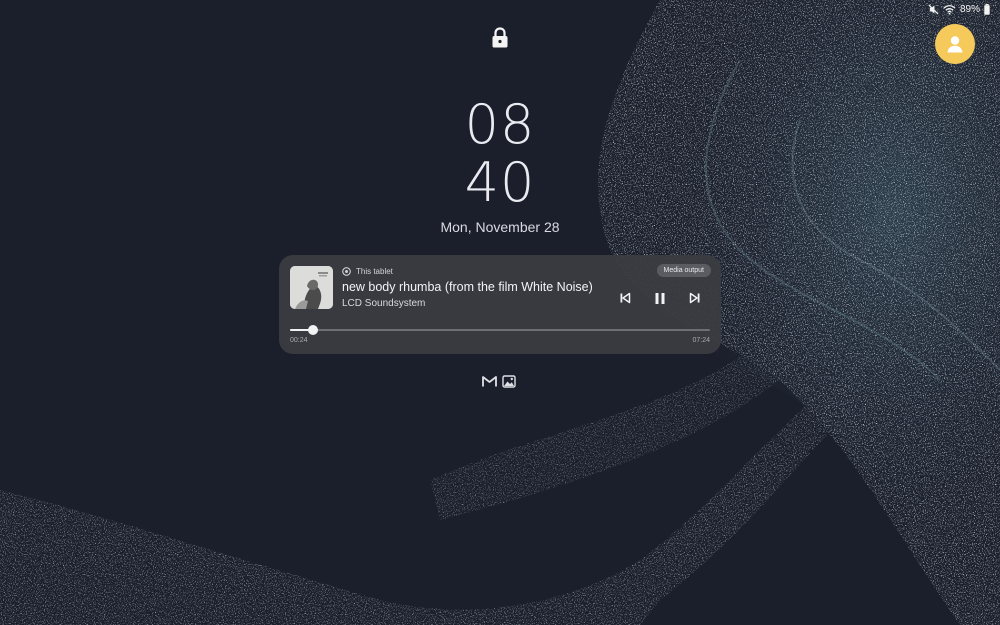 The width and height of the screenshot is (1000, 625). I want to click on notification-icons, so click(499, 381).